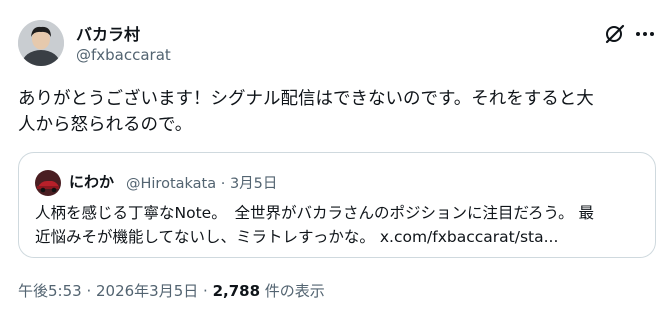  What do you see at coordinates (105, 125) in the screenshot?
I see `tweet-text-line: 人から怒られるので。` at bounding box center [105, 125].